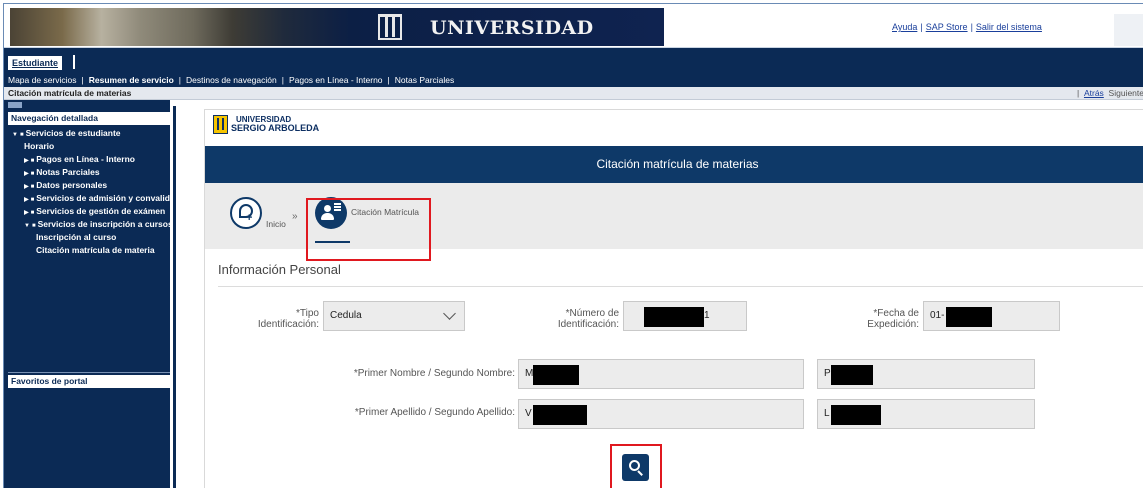  I want to click on nav-item-mapa: Mapa de servicios, so click(42, 80).